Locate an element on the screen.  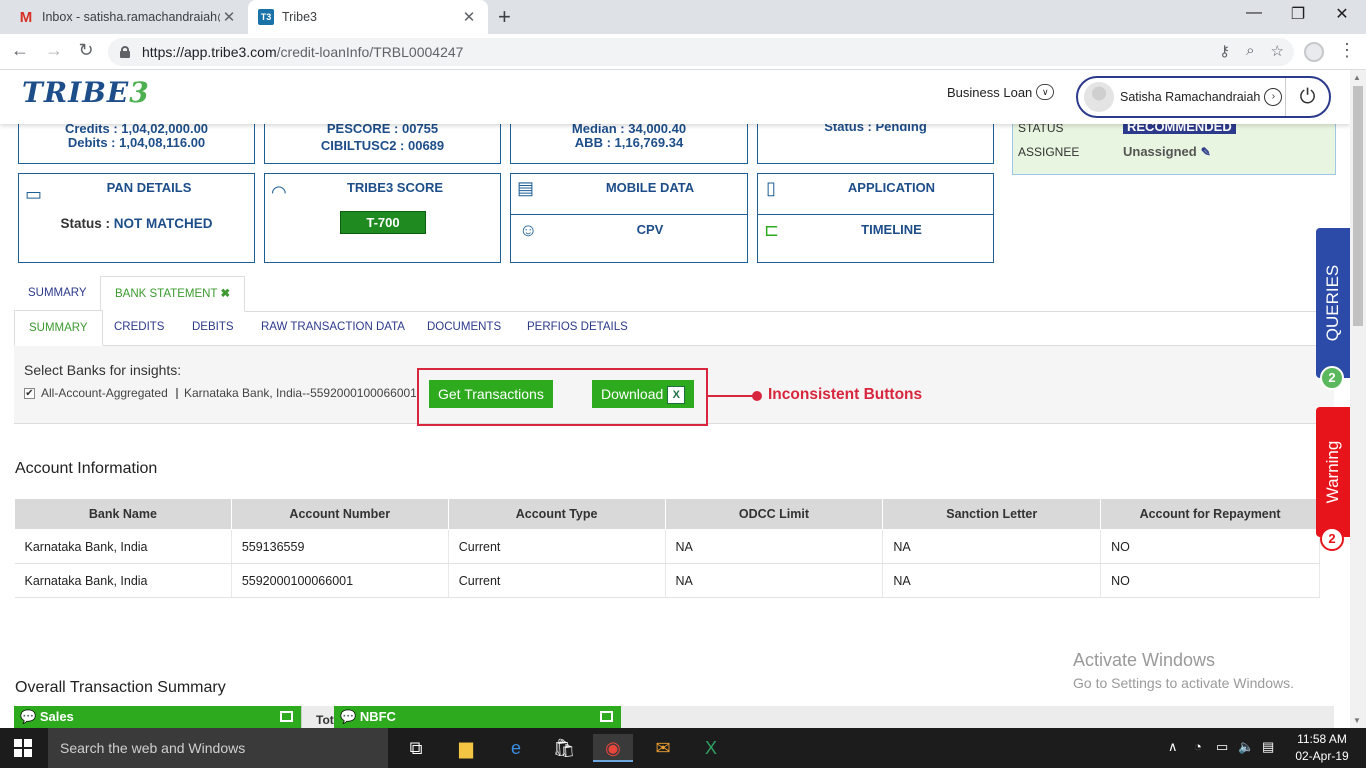
excel-taskbar-icon: X is located at coordinates (711, 748).